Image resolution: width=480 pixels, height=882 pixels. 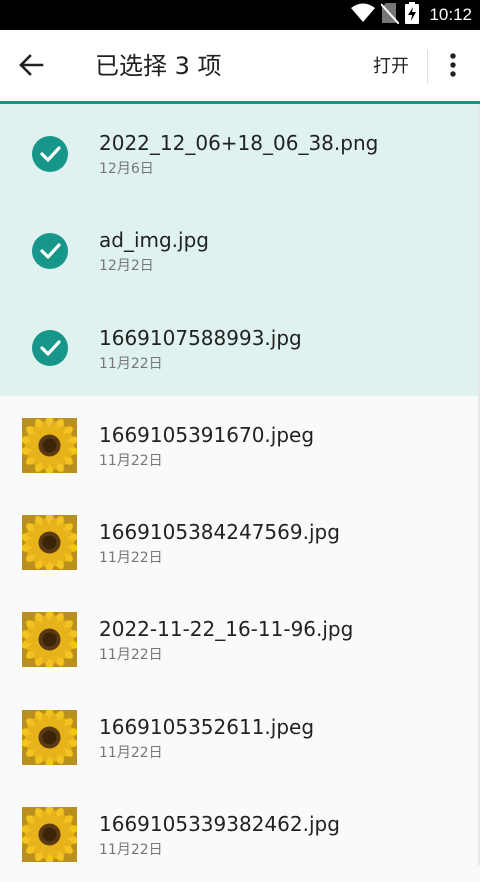 I want to click on file-row: 1669105339382462.jpg 11月22日, so click(x=240, y=833).